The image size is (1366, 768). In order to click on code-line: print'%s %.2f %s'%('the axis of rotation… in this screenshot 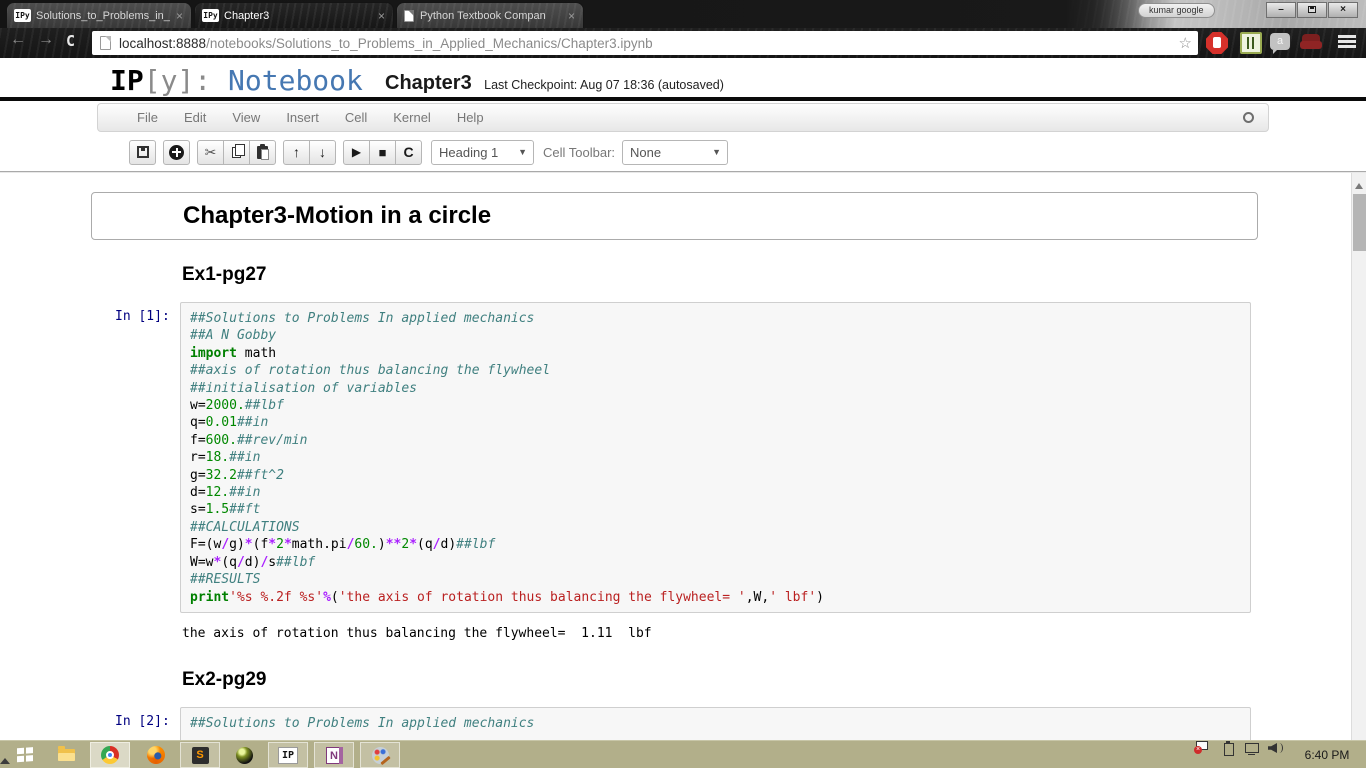, I will do `click(715, 597)`.